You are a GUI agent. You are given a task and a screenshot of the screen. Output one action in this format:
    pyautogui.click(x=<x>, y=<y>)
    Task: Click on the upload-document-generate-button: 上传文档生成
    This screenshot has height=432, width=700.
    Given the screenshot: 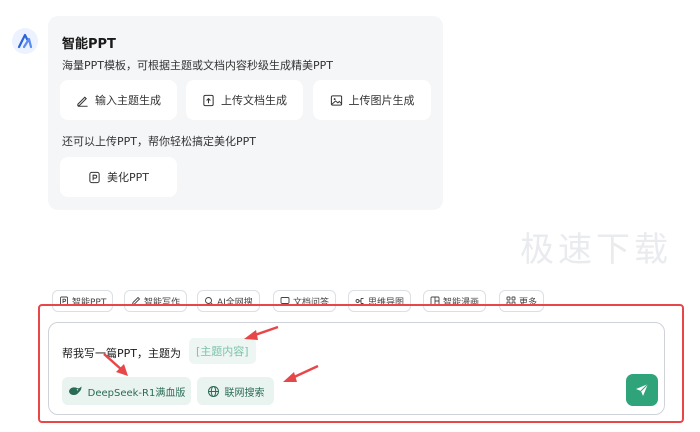 What is the action you would take?
    pyautogui.click(x=244, y=100)
    